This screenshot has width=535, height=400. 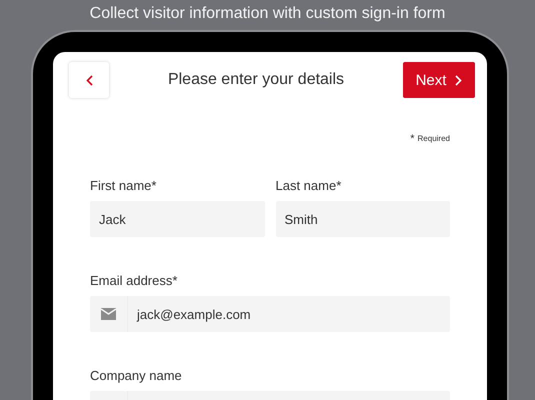 I want to click on back-button, so click(x=89, y=80).